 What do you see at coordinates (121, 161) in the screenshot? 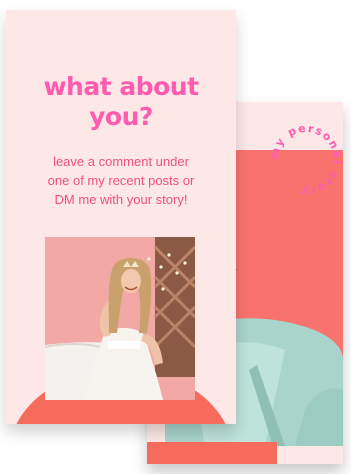
I see `body-line-1: leave a comment under` at bounding box center [121, 161].